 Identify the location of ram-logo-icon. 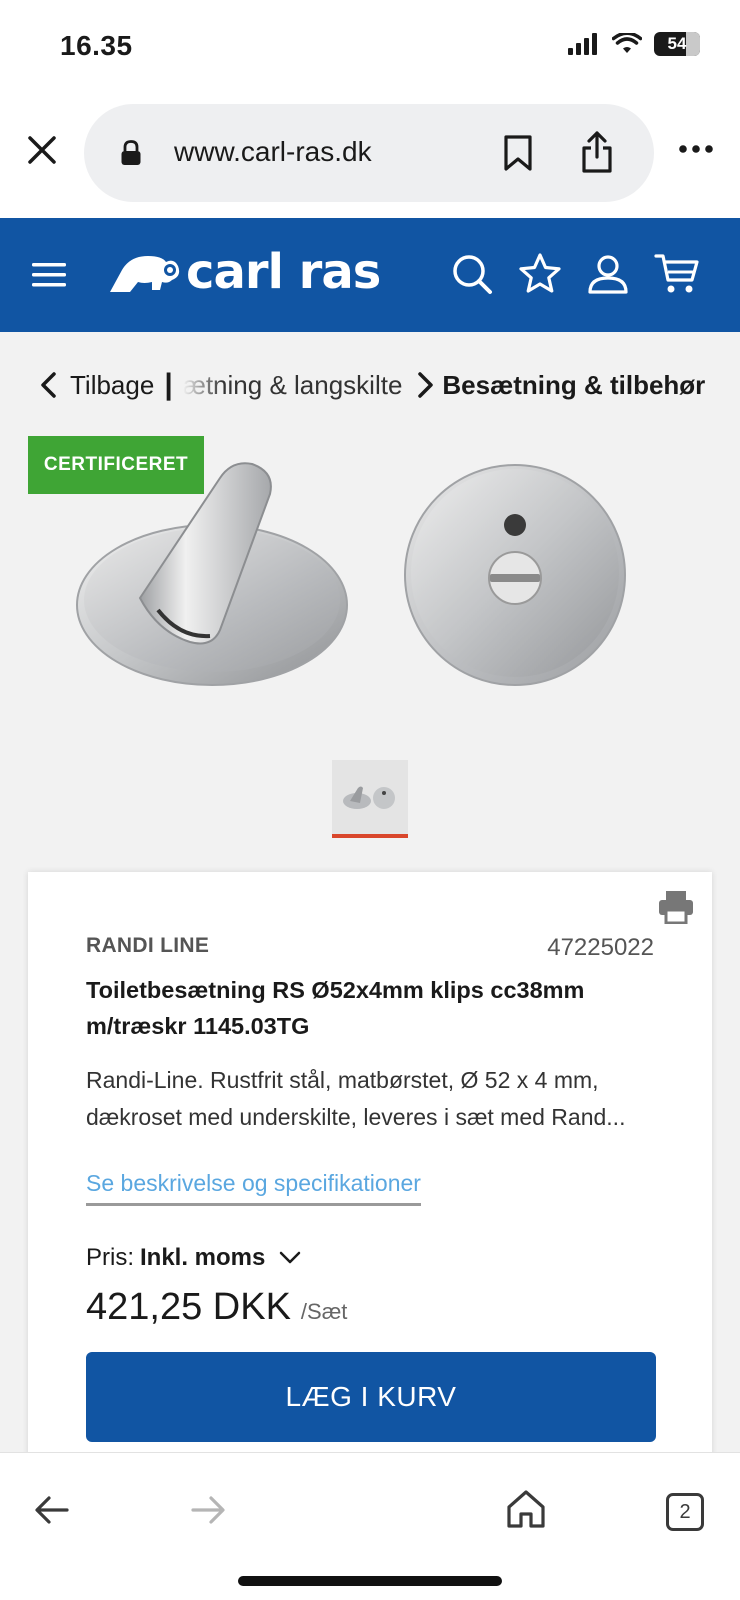
(145, 274).